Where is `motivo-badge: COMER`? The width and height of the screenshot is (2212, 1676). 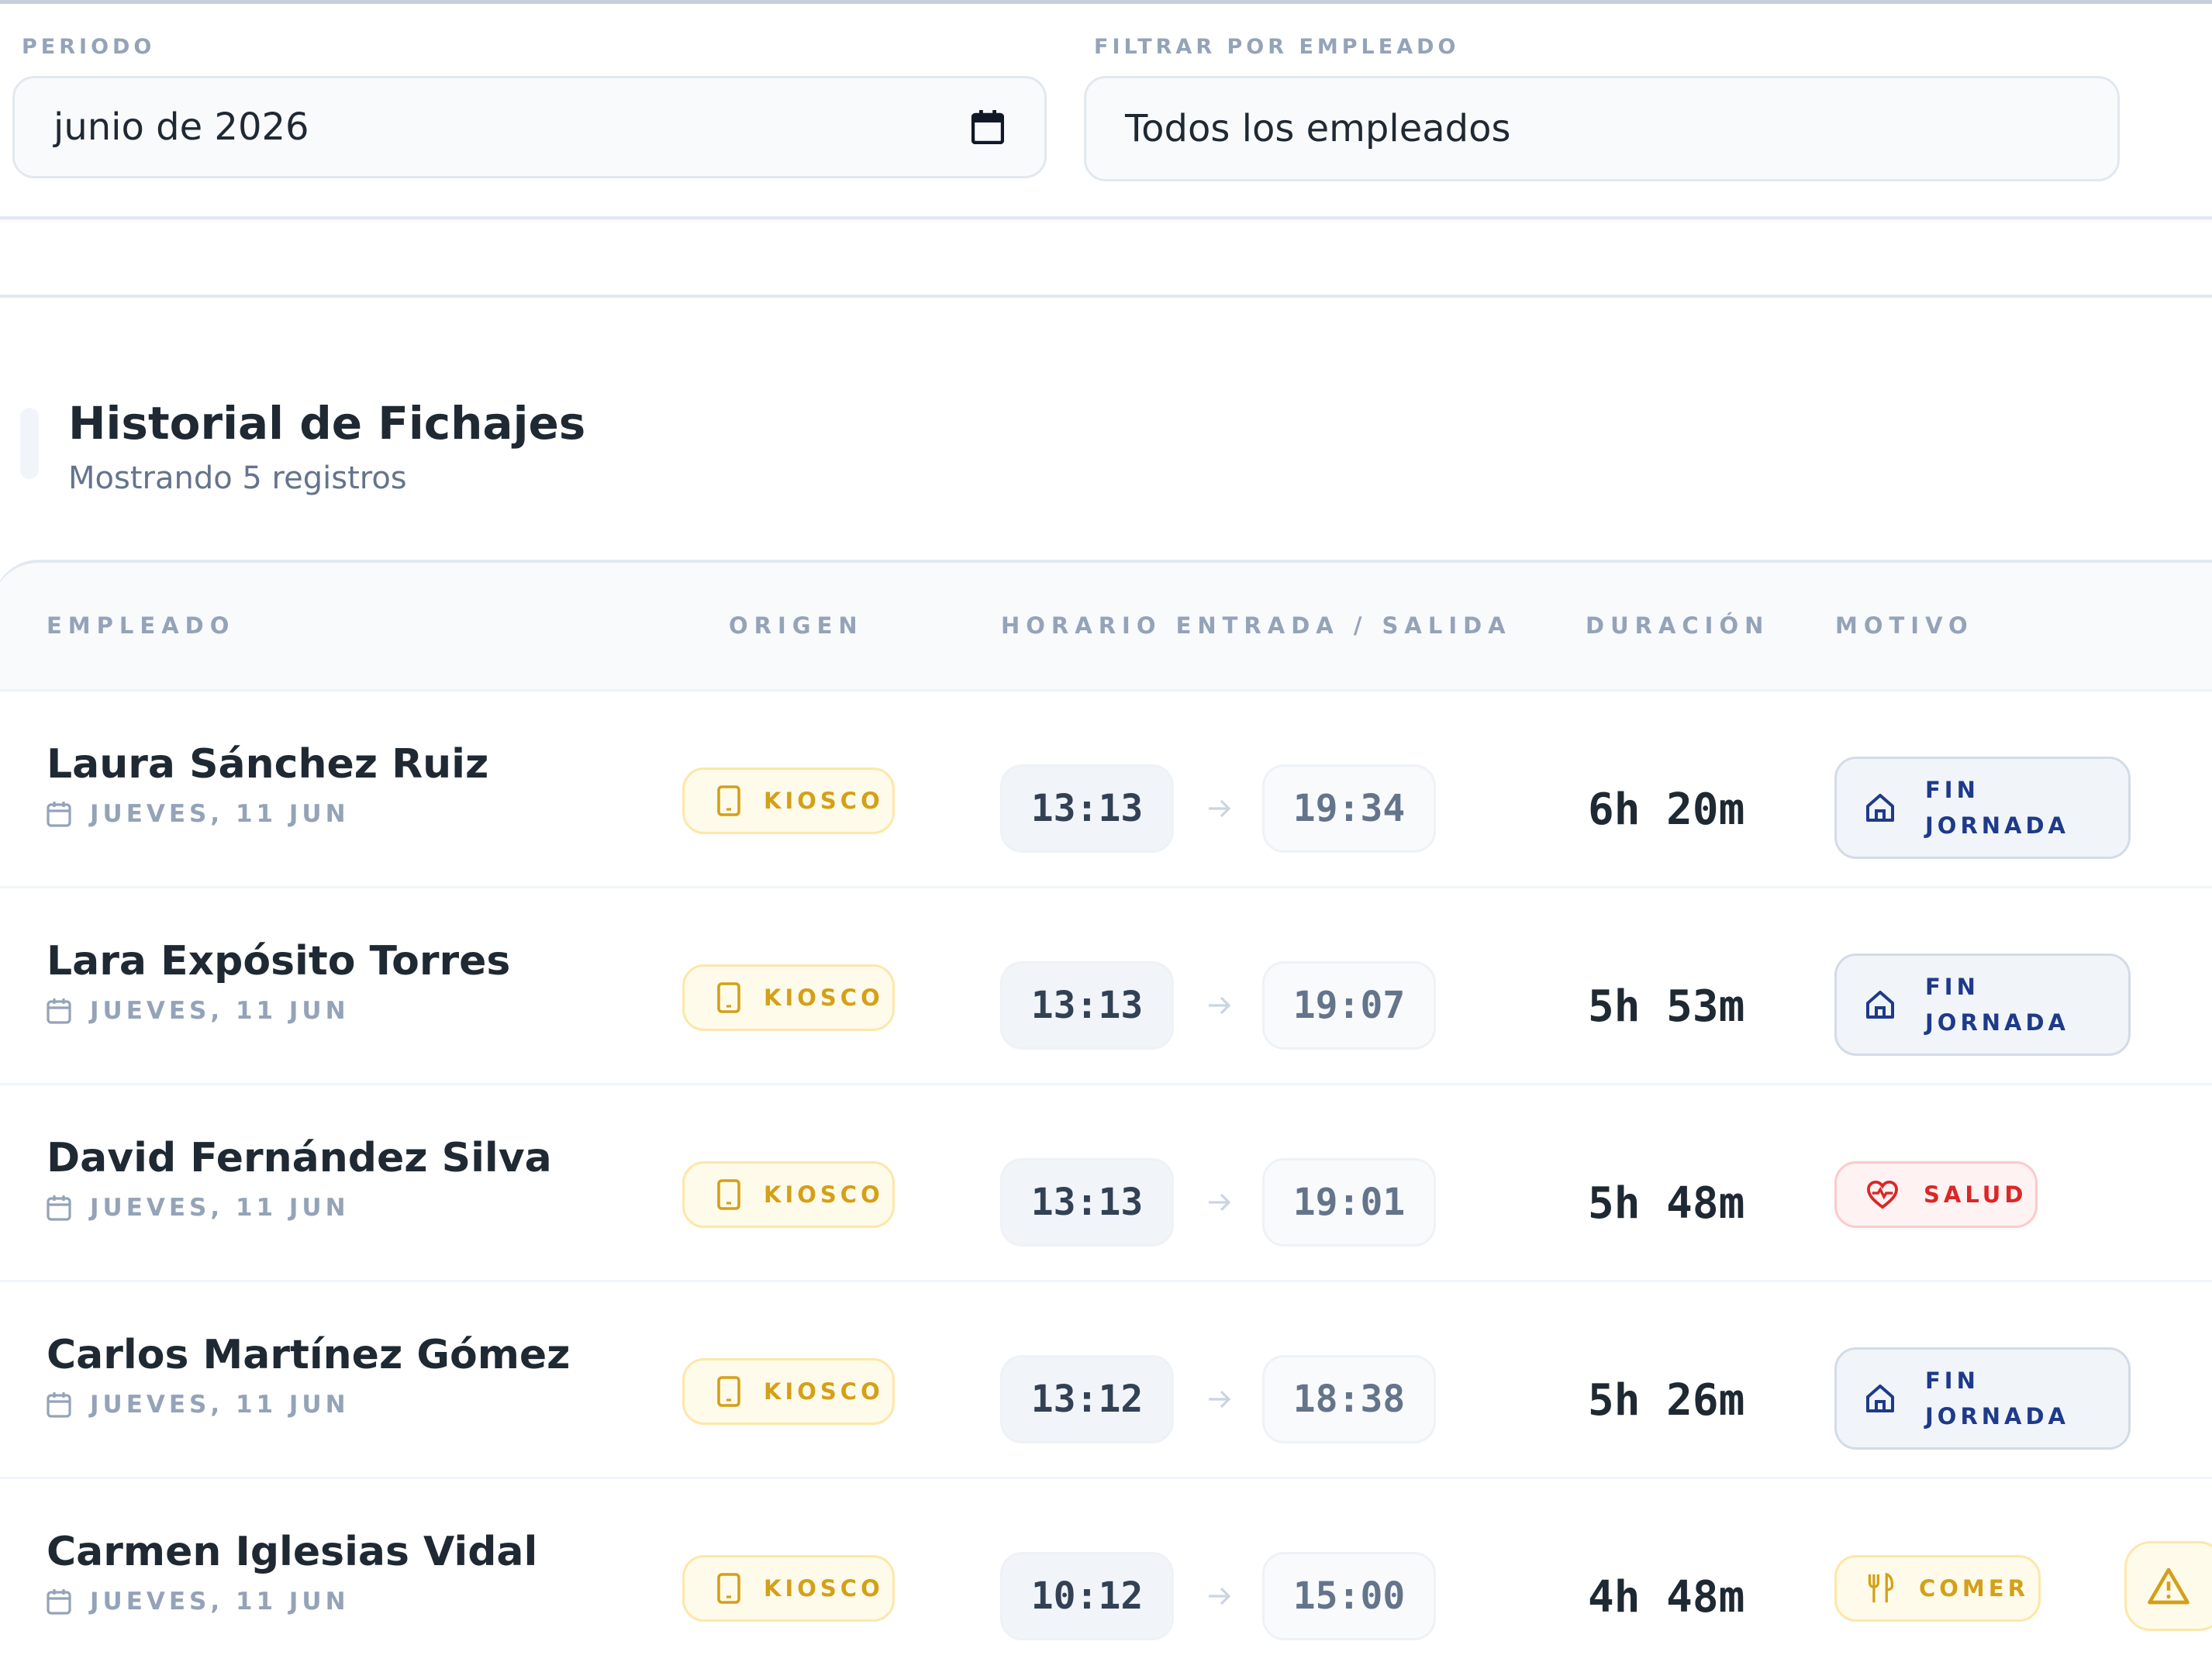
motivo-badge: COMER is located at coordinates (1937, 1588).